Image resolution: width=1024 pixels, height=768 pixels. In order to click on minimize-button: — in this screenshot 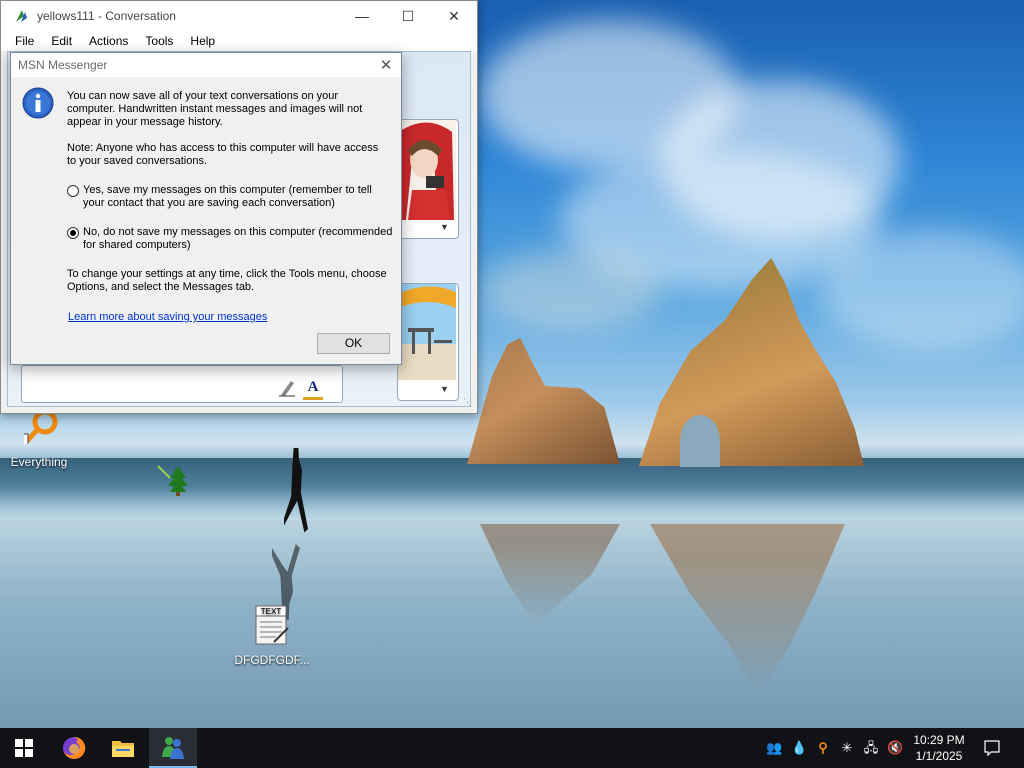, I will do `click(362, 16)`.